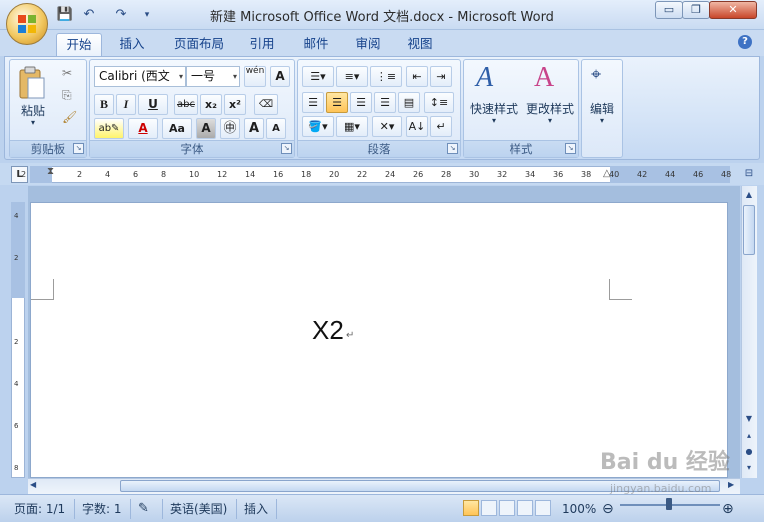  What do you see at coordinates (328, 330) in the screenshot?
I see `document-text: X2` at bounding box center [328, 330].